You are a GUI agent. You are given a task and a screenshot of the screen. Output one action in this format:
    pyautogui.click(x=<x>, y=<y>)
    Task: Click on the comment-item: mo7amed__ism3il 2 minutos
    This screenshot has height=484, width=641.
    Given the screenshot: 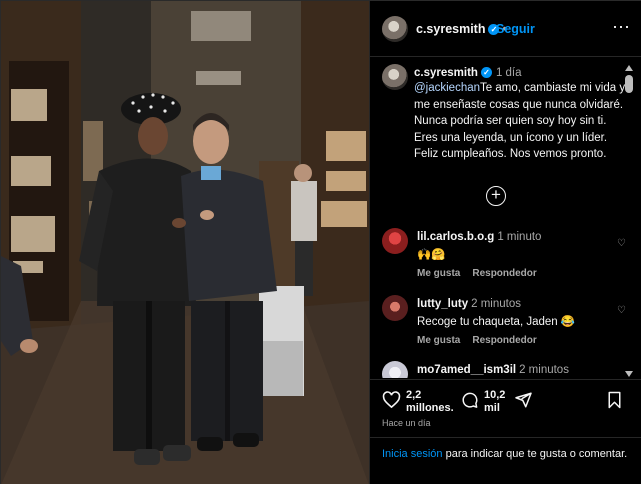 What is the action you would take?
    pyautogui.click(x=500, y=369)
    